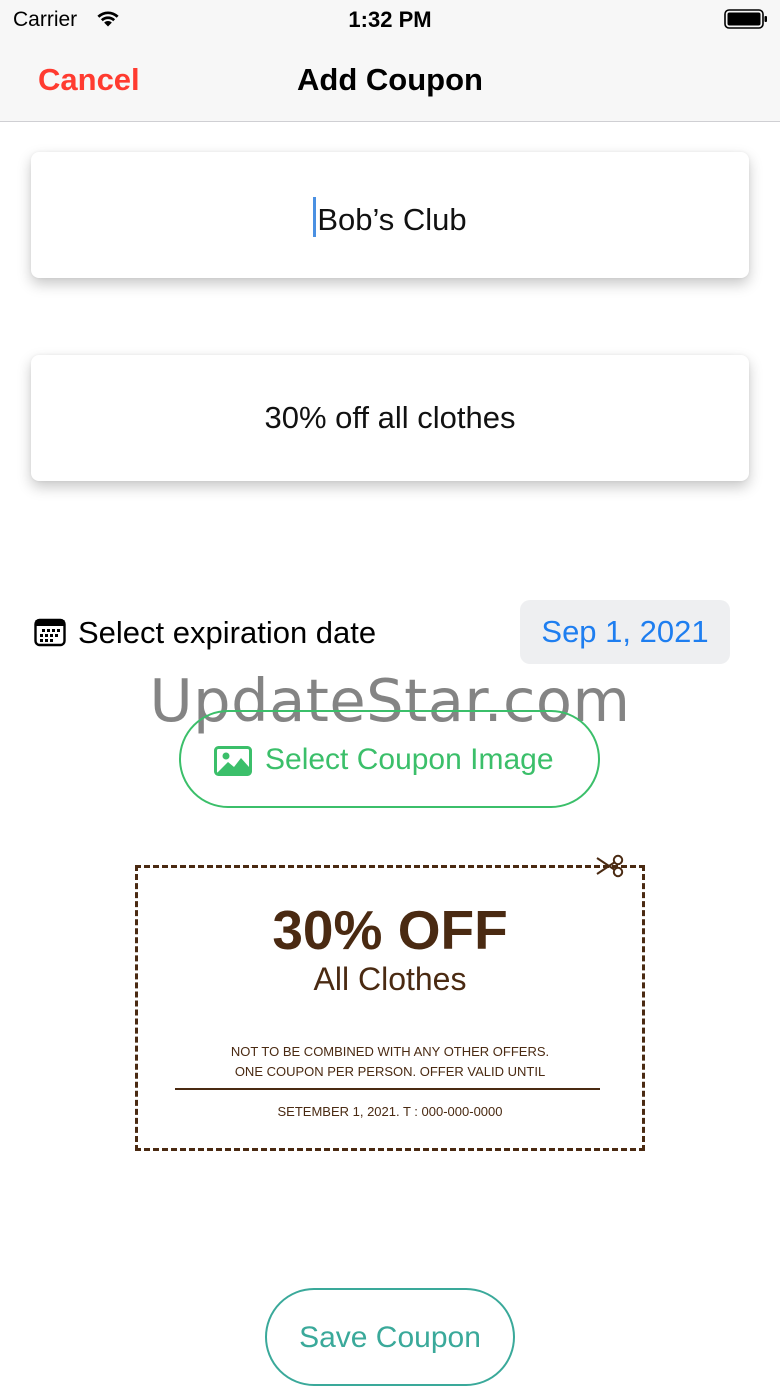  I want to click on select-coupon-image-button: Select Coupon Image, so click(389, 759).